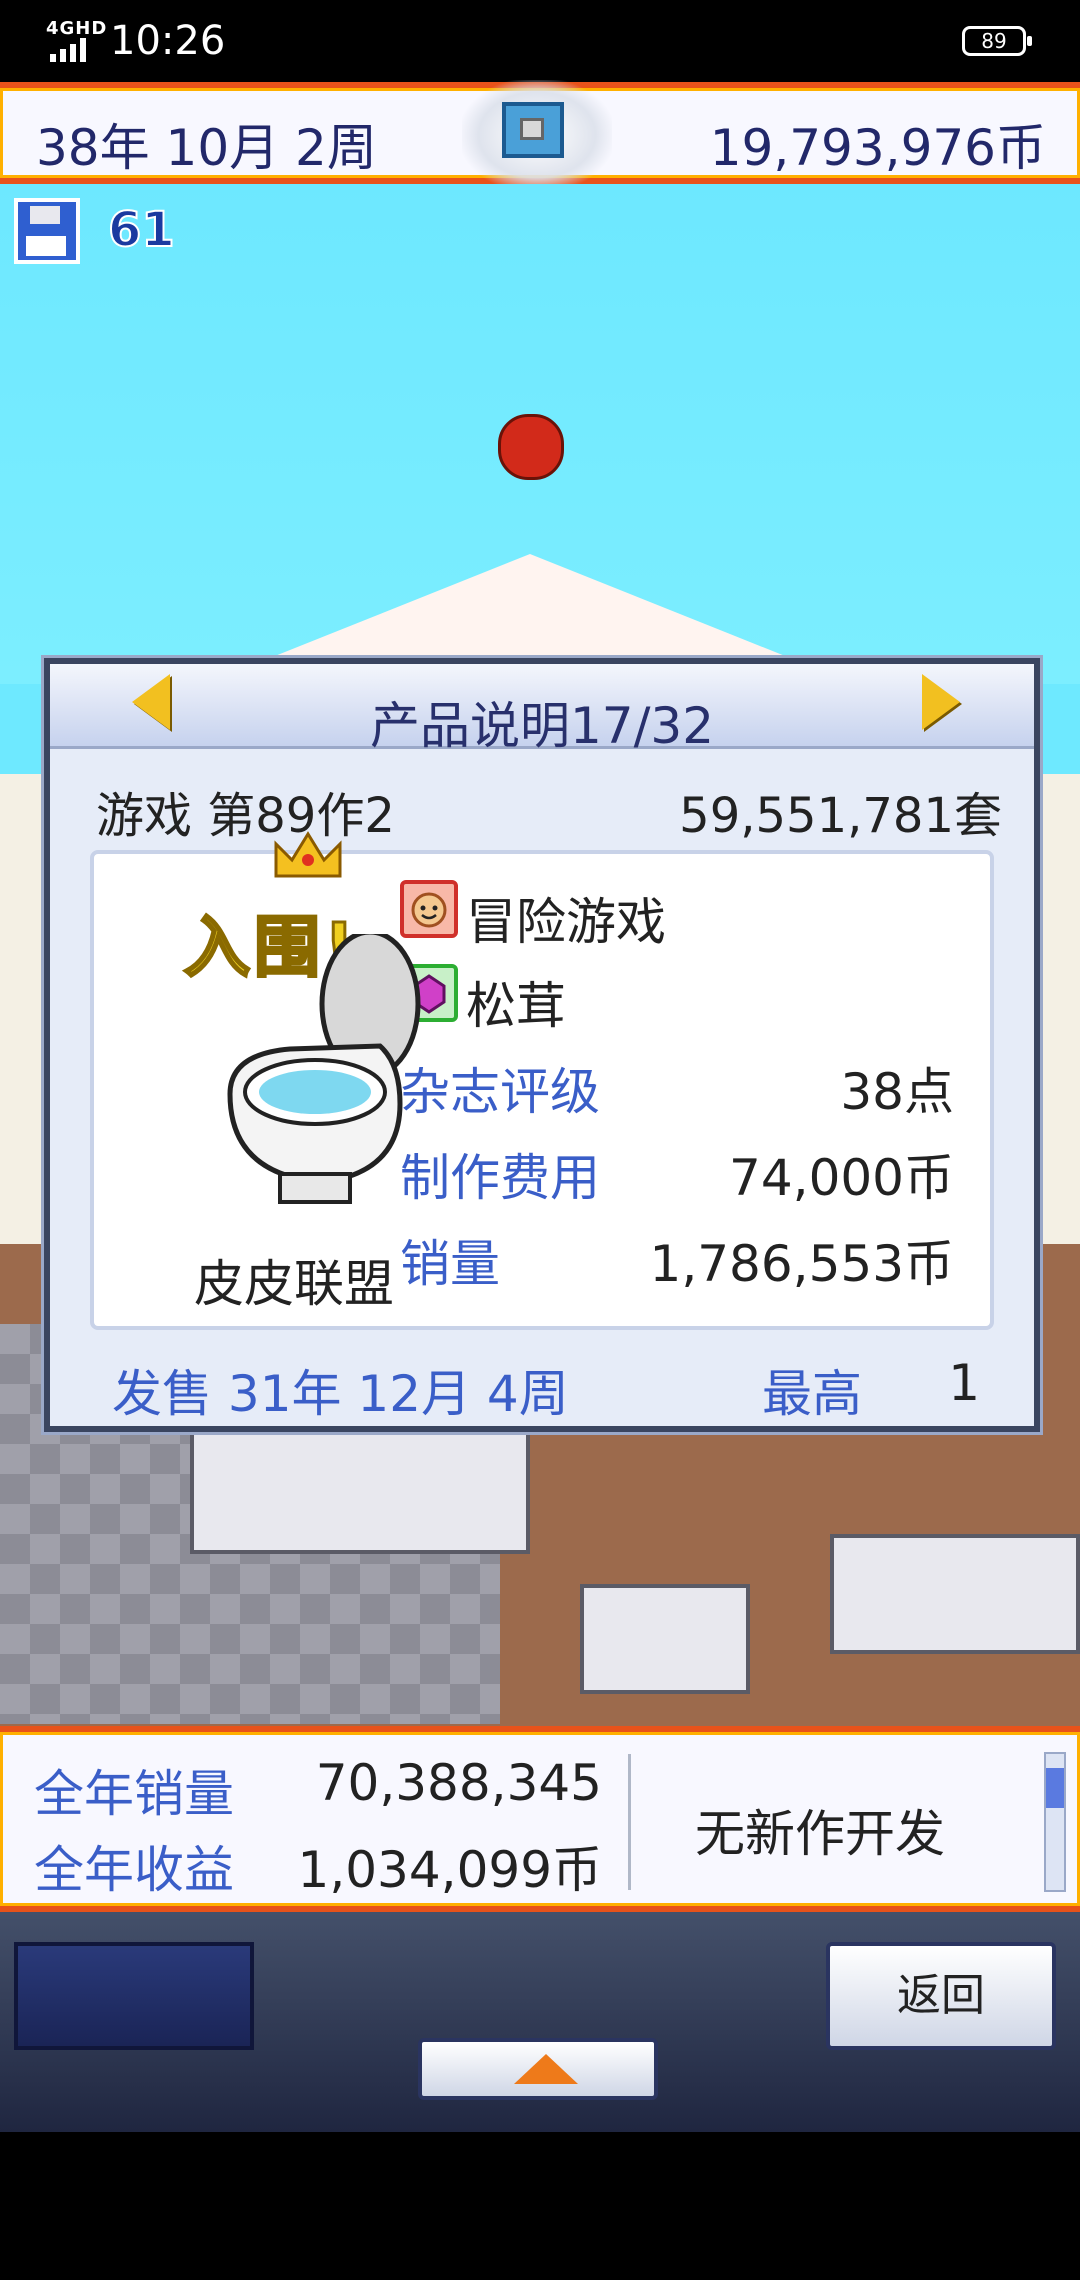 The image size is (1080, 2280). I want to click on annual-sales-label: 全年销量, so click(134, 1794).